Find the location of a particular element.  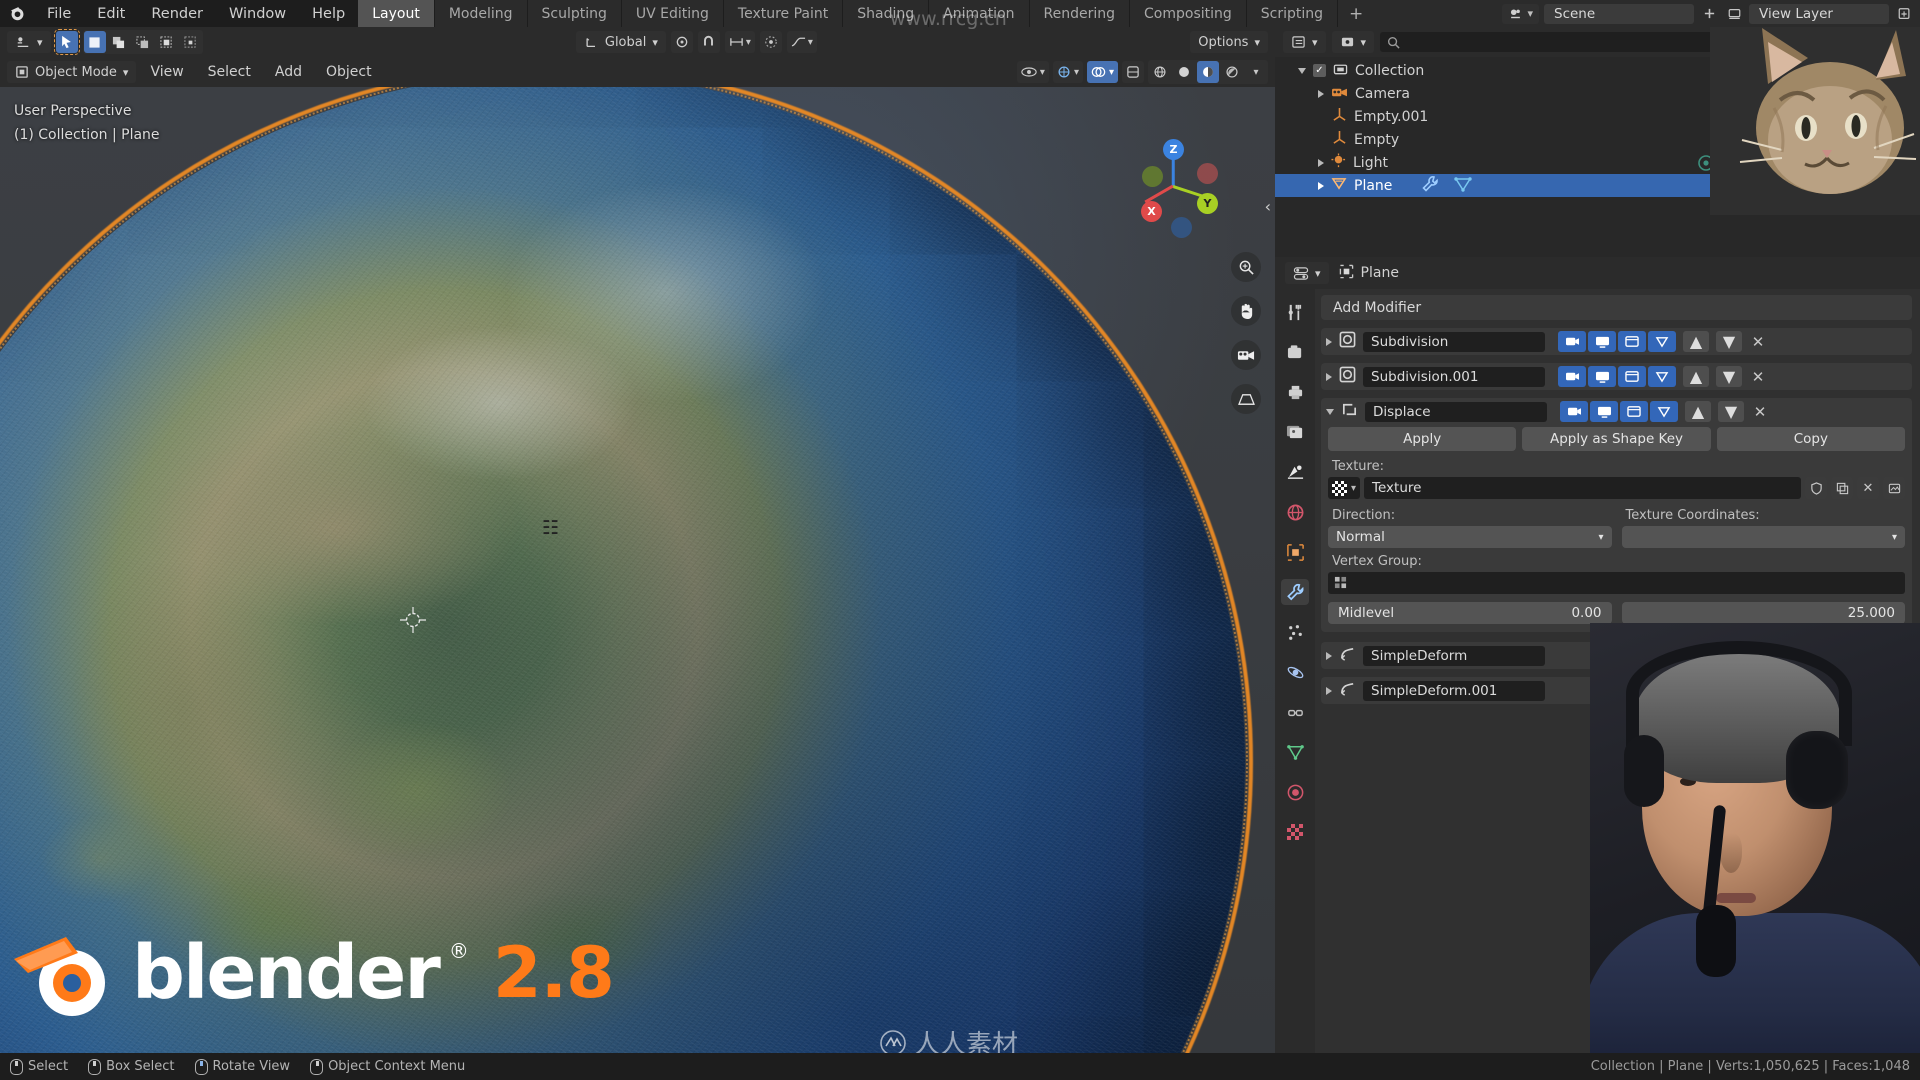

viewport-menu-object: Object is located at coordinates (349, 72).